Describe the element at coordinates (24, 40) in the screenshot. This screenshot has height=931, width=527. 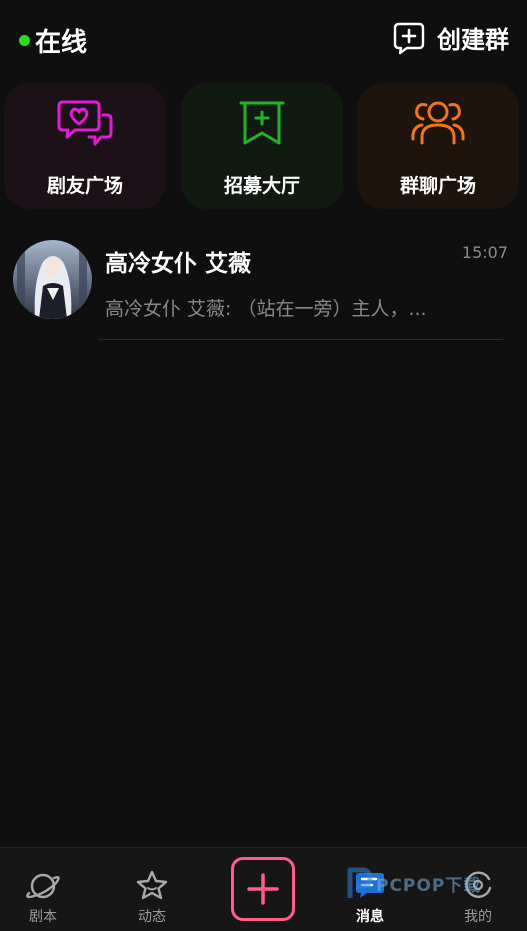
I see `online-dot-icon` at that location.